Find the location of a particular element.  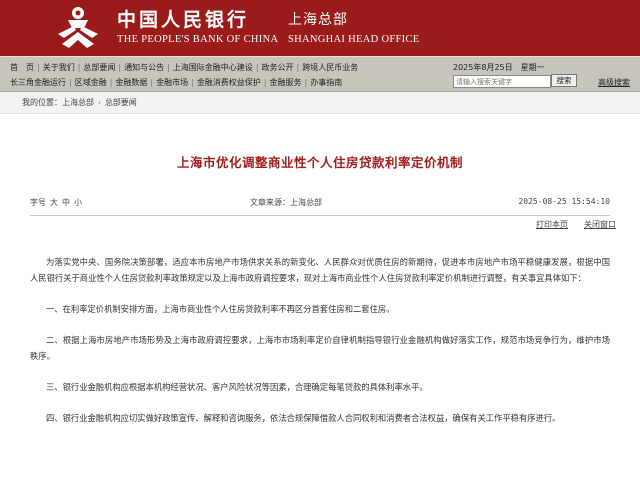

brand-name-en: THE PEOPLE'S BANK OF CHINA is located at coordinates (198, 39).